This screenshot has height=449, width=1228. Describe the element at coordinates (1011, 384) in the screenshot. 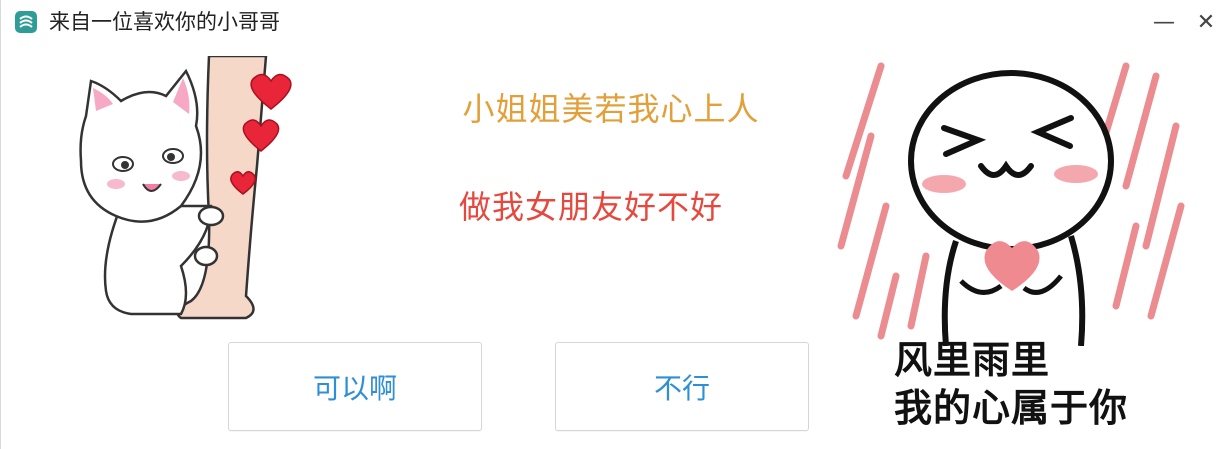

I see `meme-caption: 风里雨里 我的心属于你` at that location.